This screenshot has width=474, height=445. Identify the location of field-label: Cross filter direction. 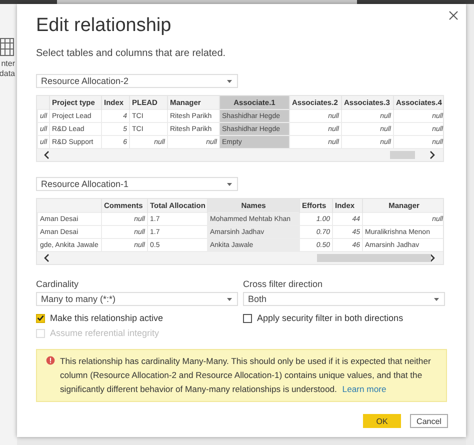
(283, 284).